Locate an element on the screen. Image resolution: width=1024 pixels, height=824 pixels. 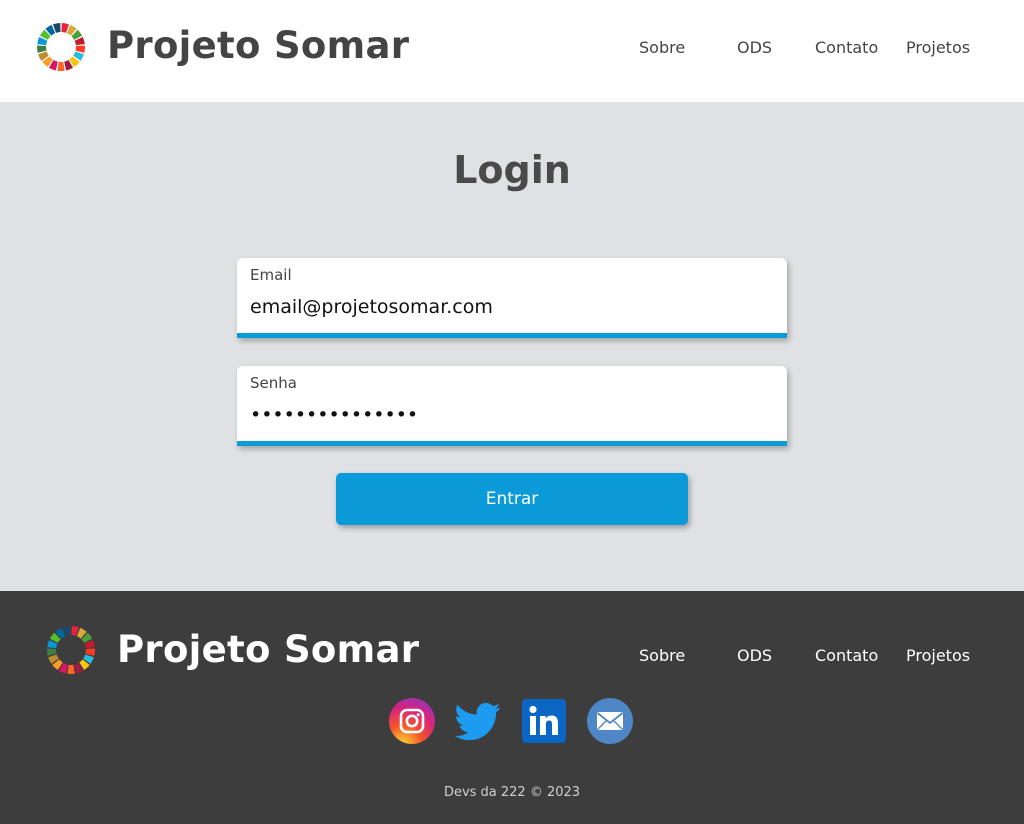
linkedin-icon is located at coordinates (544, 721).